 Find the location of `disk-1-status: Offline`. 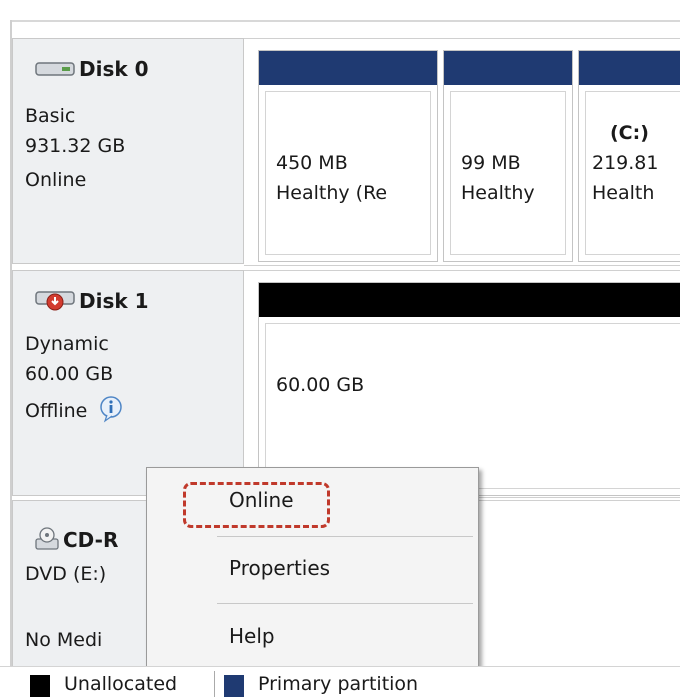

disk-1-status: Offline is located at coordinates (56, 411).